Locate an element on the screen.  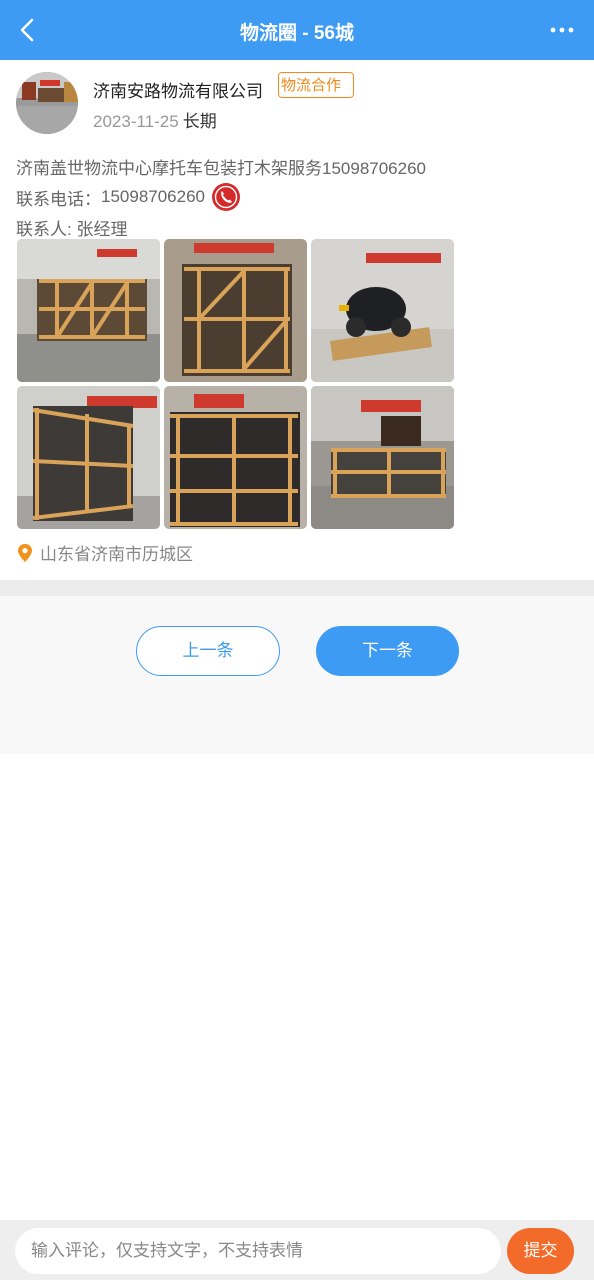
location-pin-icon is located at coordinates (25, 553).